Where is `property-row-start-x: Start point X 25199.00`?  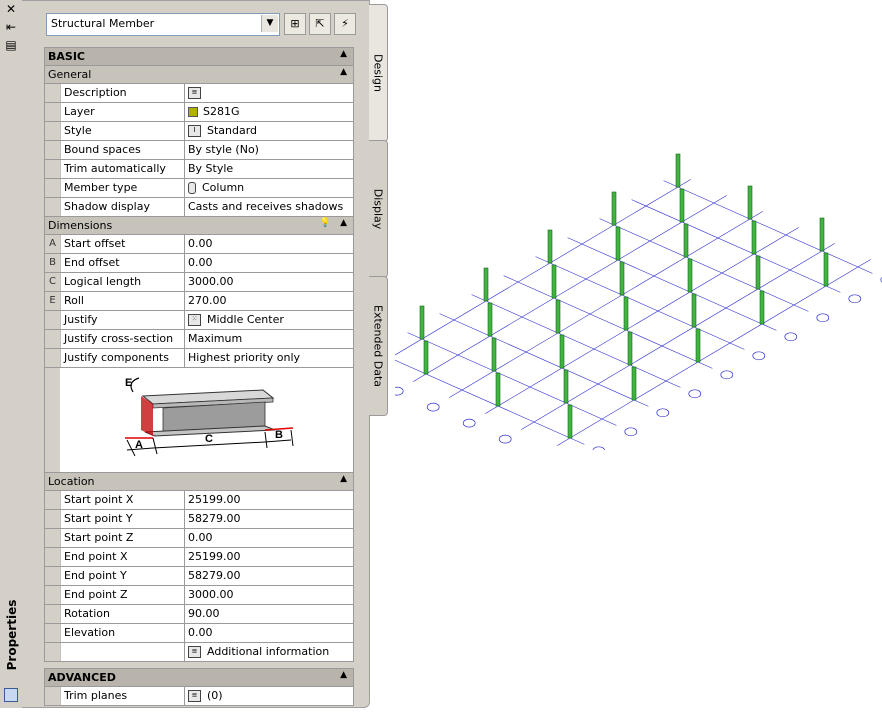 property-row-start-x: Start point X 25199.00 is located at coordinates (199, 499).